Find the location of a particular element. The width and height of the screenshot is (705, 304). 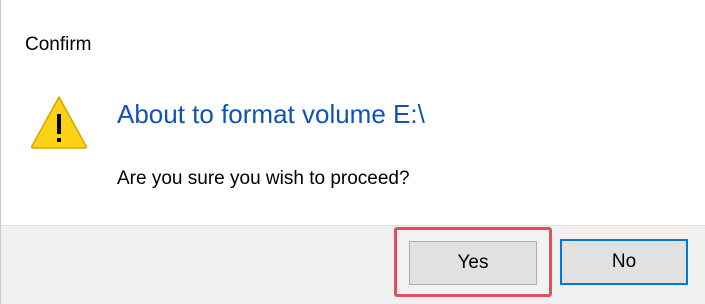

no-button: No is located at coordinates (624, 262).